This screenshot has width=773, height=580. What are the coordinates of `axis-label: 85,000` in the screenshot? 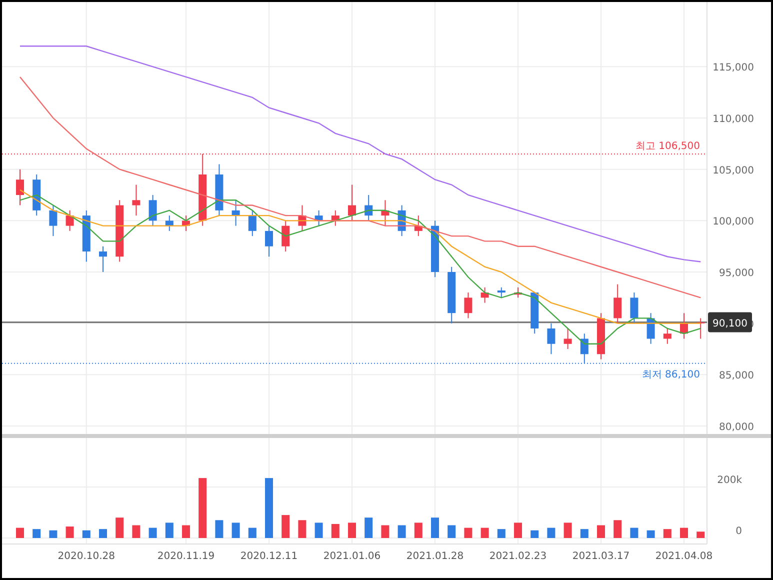 It's located at (736, 376).